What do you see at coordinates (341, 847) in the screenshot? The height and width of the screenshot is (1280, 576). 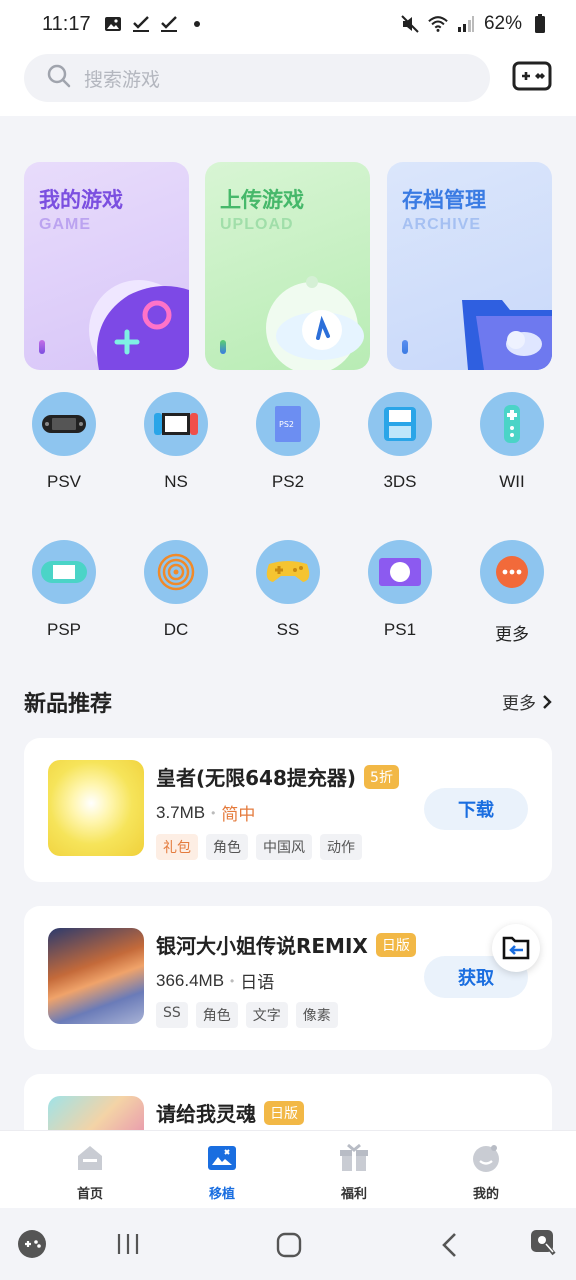 I see `tag: 动作` at bounding box center [341, 847].